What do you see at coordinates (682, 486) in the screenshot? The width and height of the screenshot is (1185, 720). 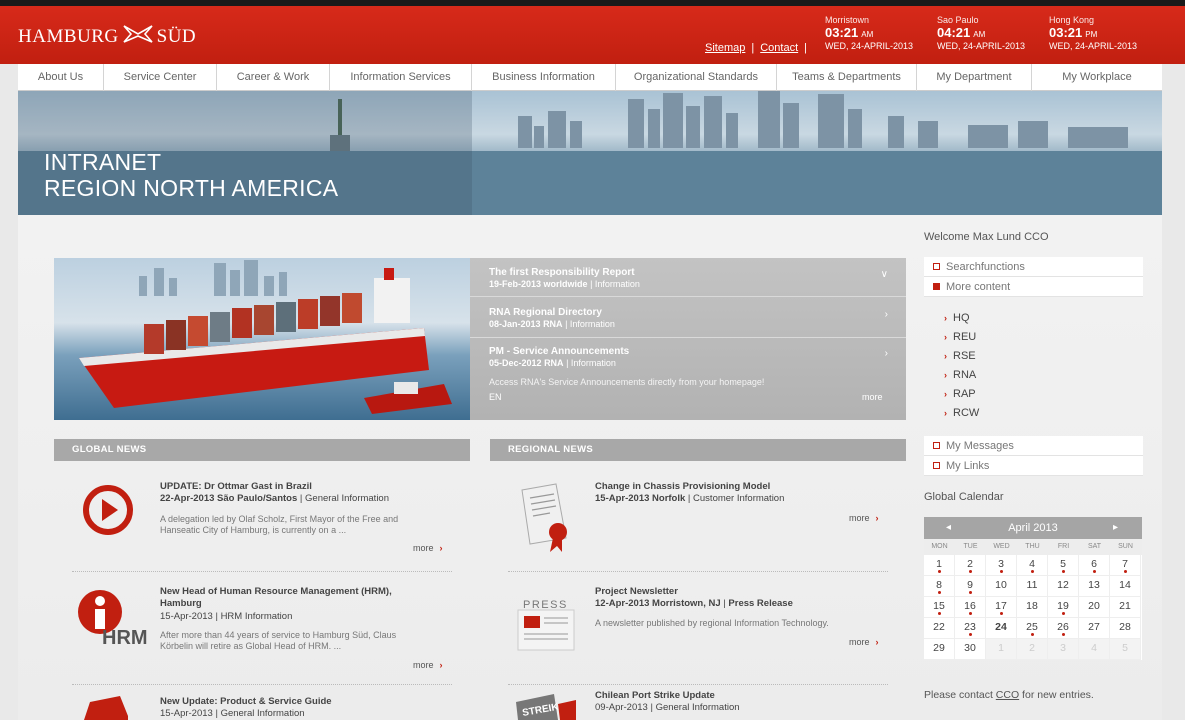 I see `news-title: Change in Chassis Provisioning Model` at bounding box center [682, 486].